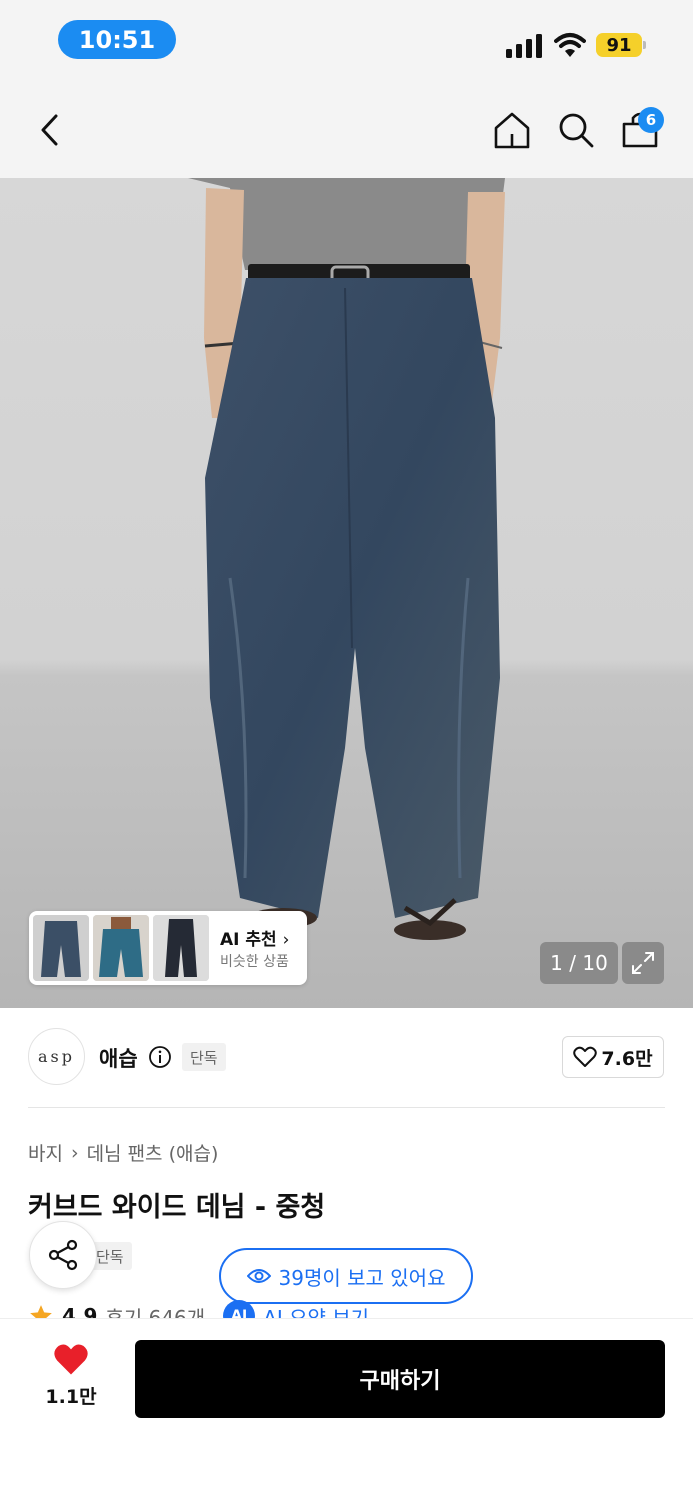  Describe the element at coordinates (255, 940) in the screenshot. I see `ai-recommend-title: AI 추천 ›` at that location.